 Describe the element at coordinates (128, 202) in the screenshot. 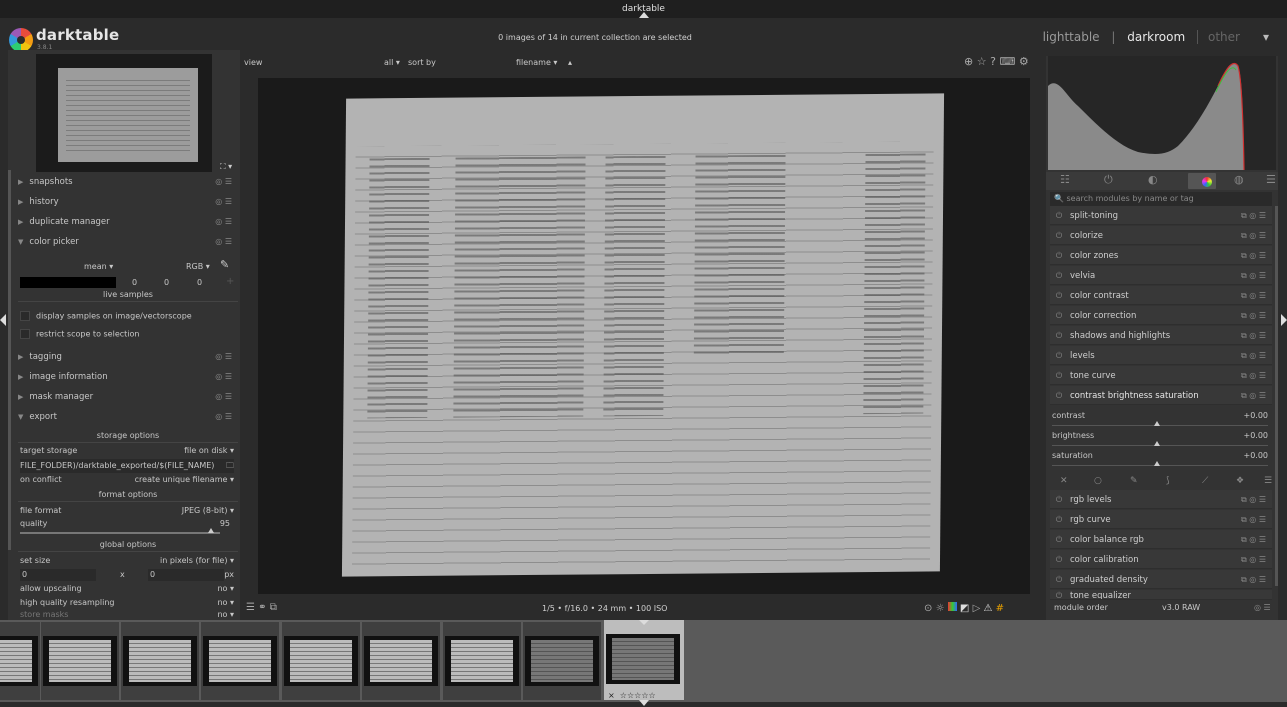

I see `module-history: ▶ history ◎ ☰` at that location.